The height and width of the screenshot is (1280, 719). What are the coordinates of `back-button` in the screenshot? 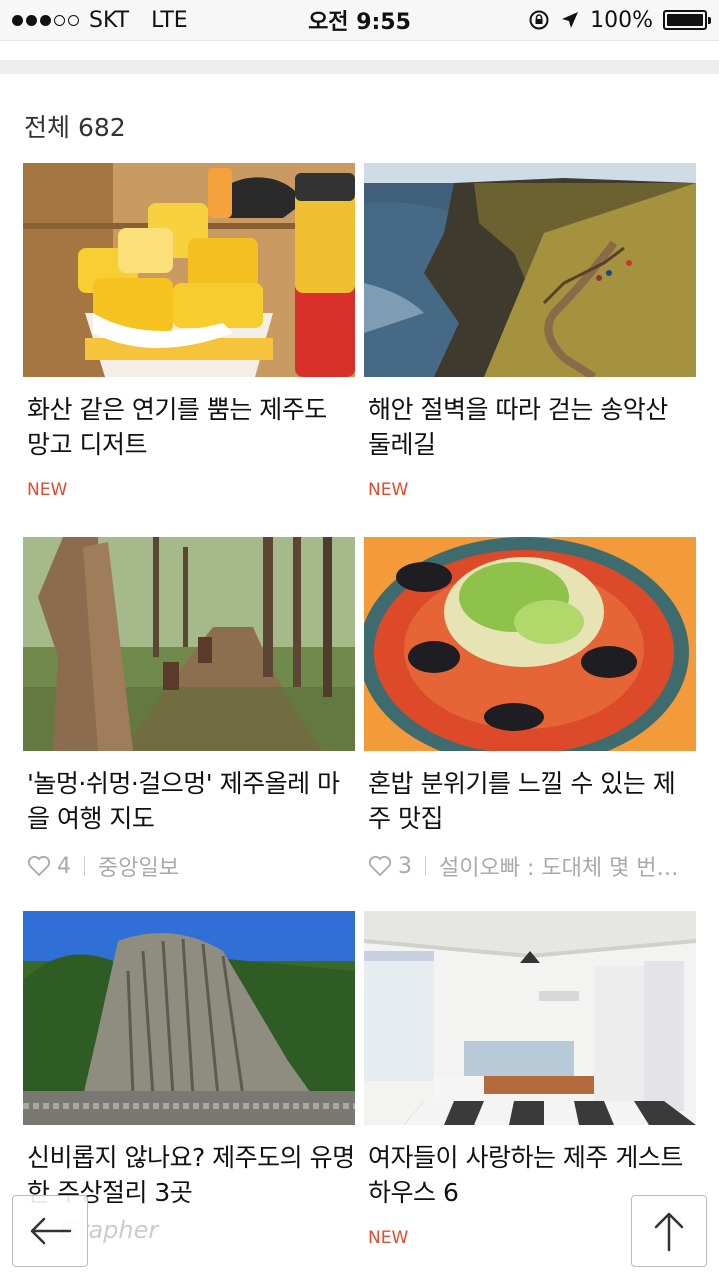 It's located at (50, 1231).